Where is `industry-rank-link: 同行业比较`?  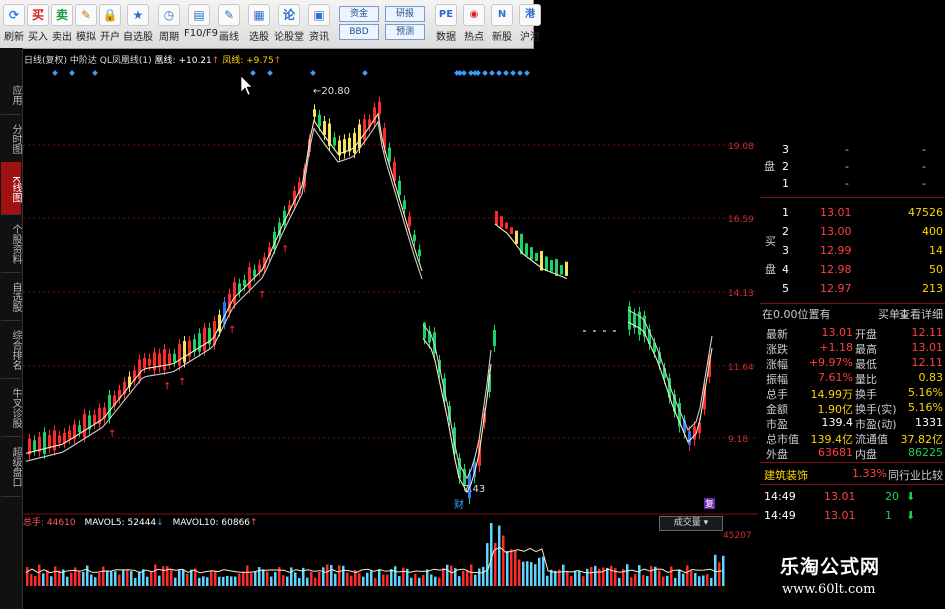 industry-rank-link: 同行业比较 is located at coordinates (915, 475).